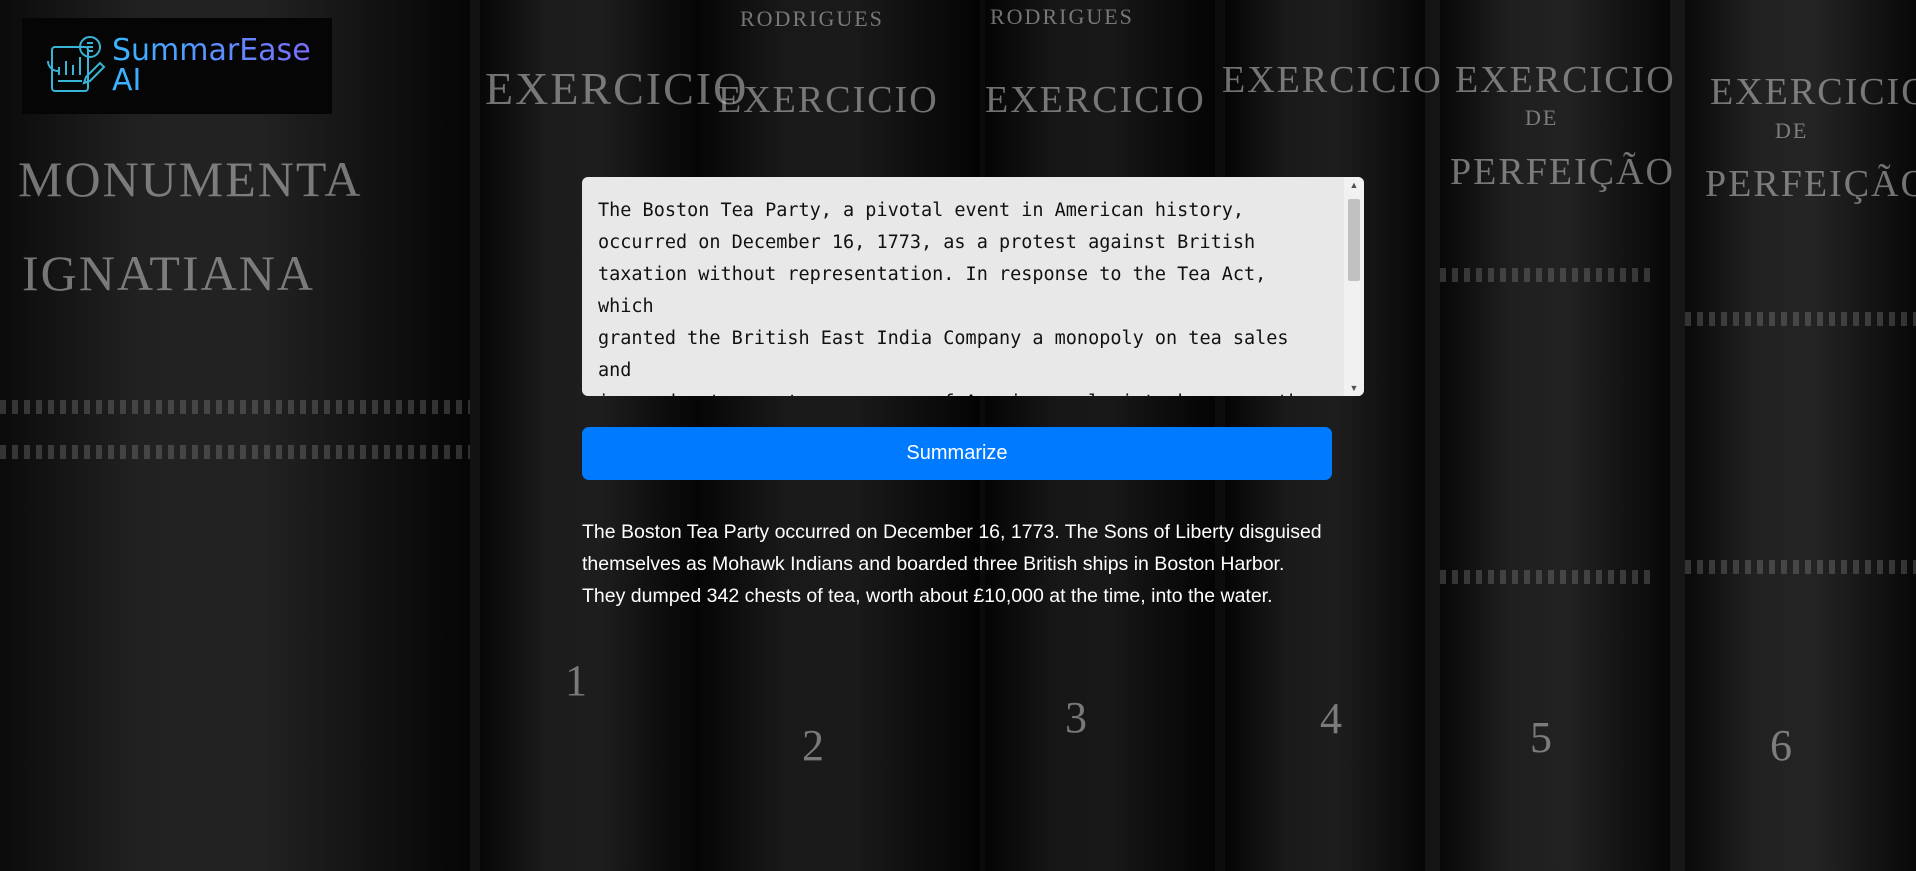  What do you see at coordinates (1354, 388) in the screenshot?
I see `scroll-down-arrow-icon: ▼` at bounding box center [1354, 388].